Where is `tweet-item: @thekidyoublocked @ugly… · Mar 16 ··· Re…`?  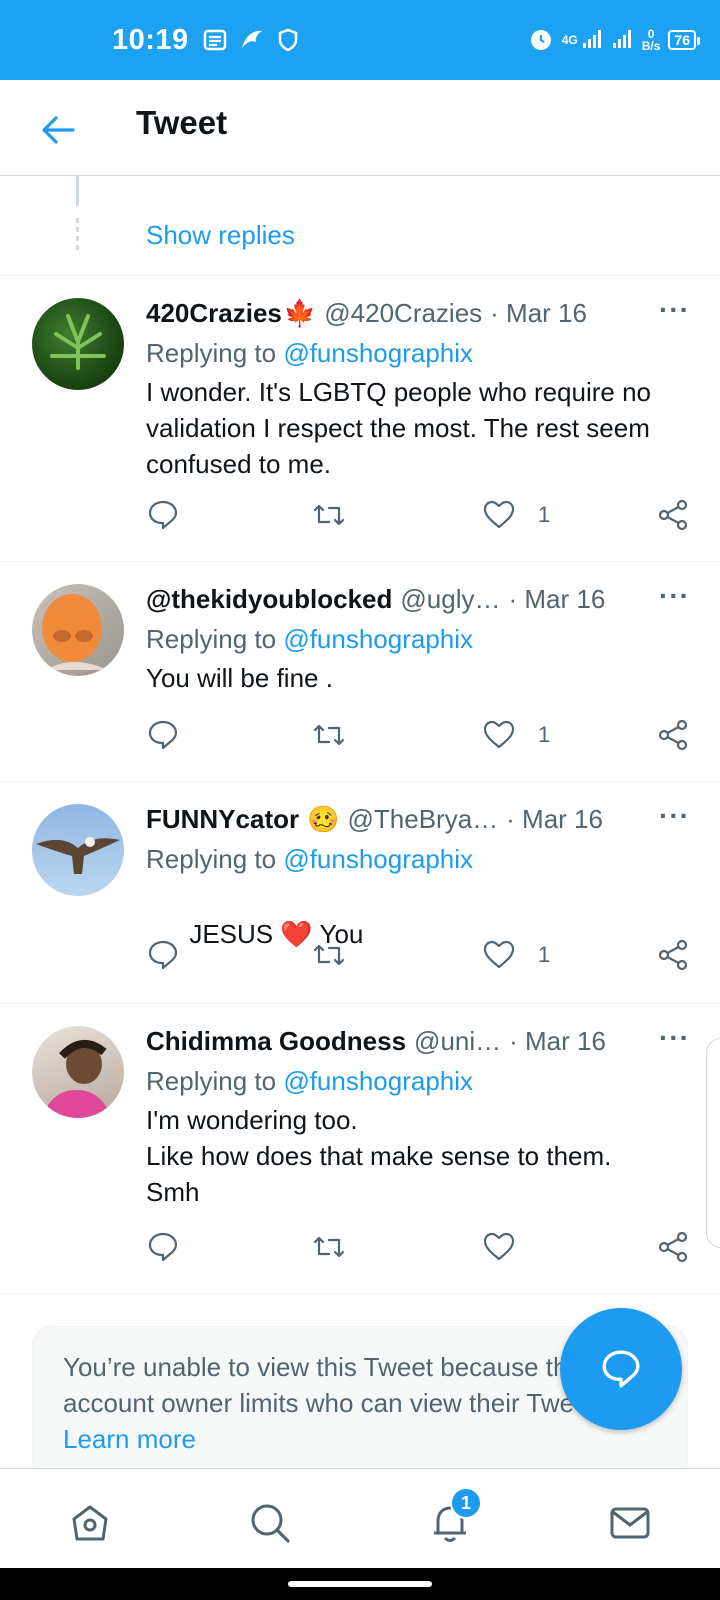 tweet-item: @thekidyoublocked @ugly… · Mar 16 ··· Re… is located at coordinates (360, 672).